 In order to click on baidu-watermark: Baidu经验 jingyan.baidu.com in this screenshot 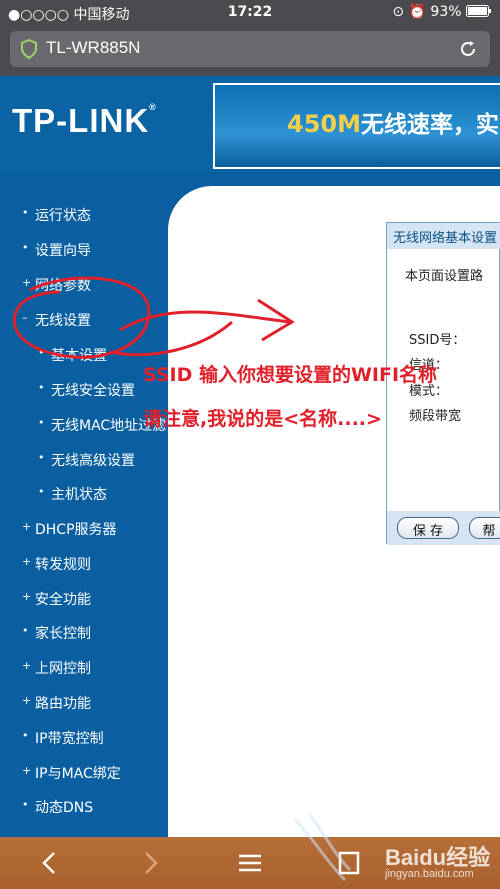, I will do `click(395, 844)`.